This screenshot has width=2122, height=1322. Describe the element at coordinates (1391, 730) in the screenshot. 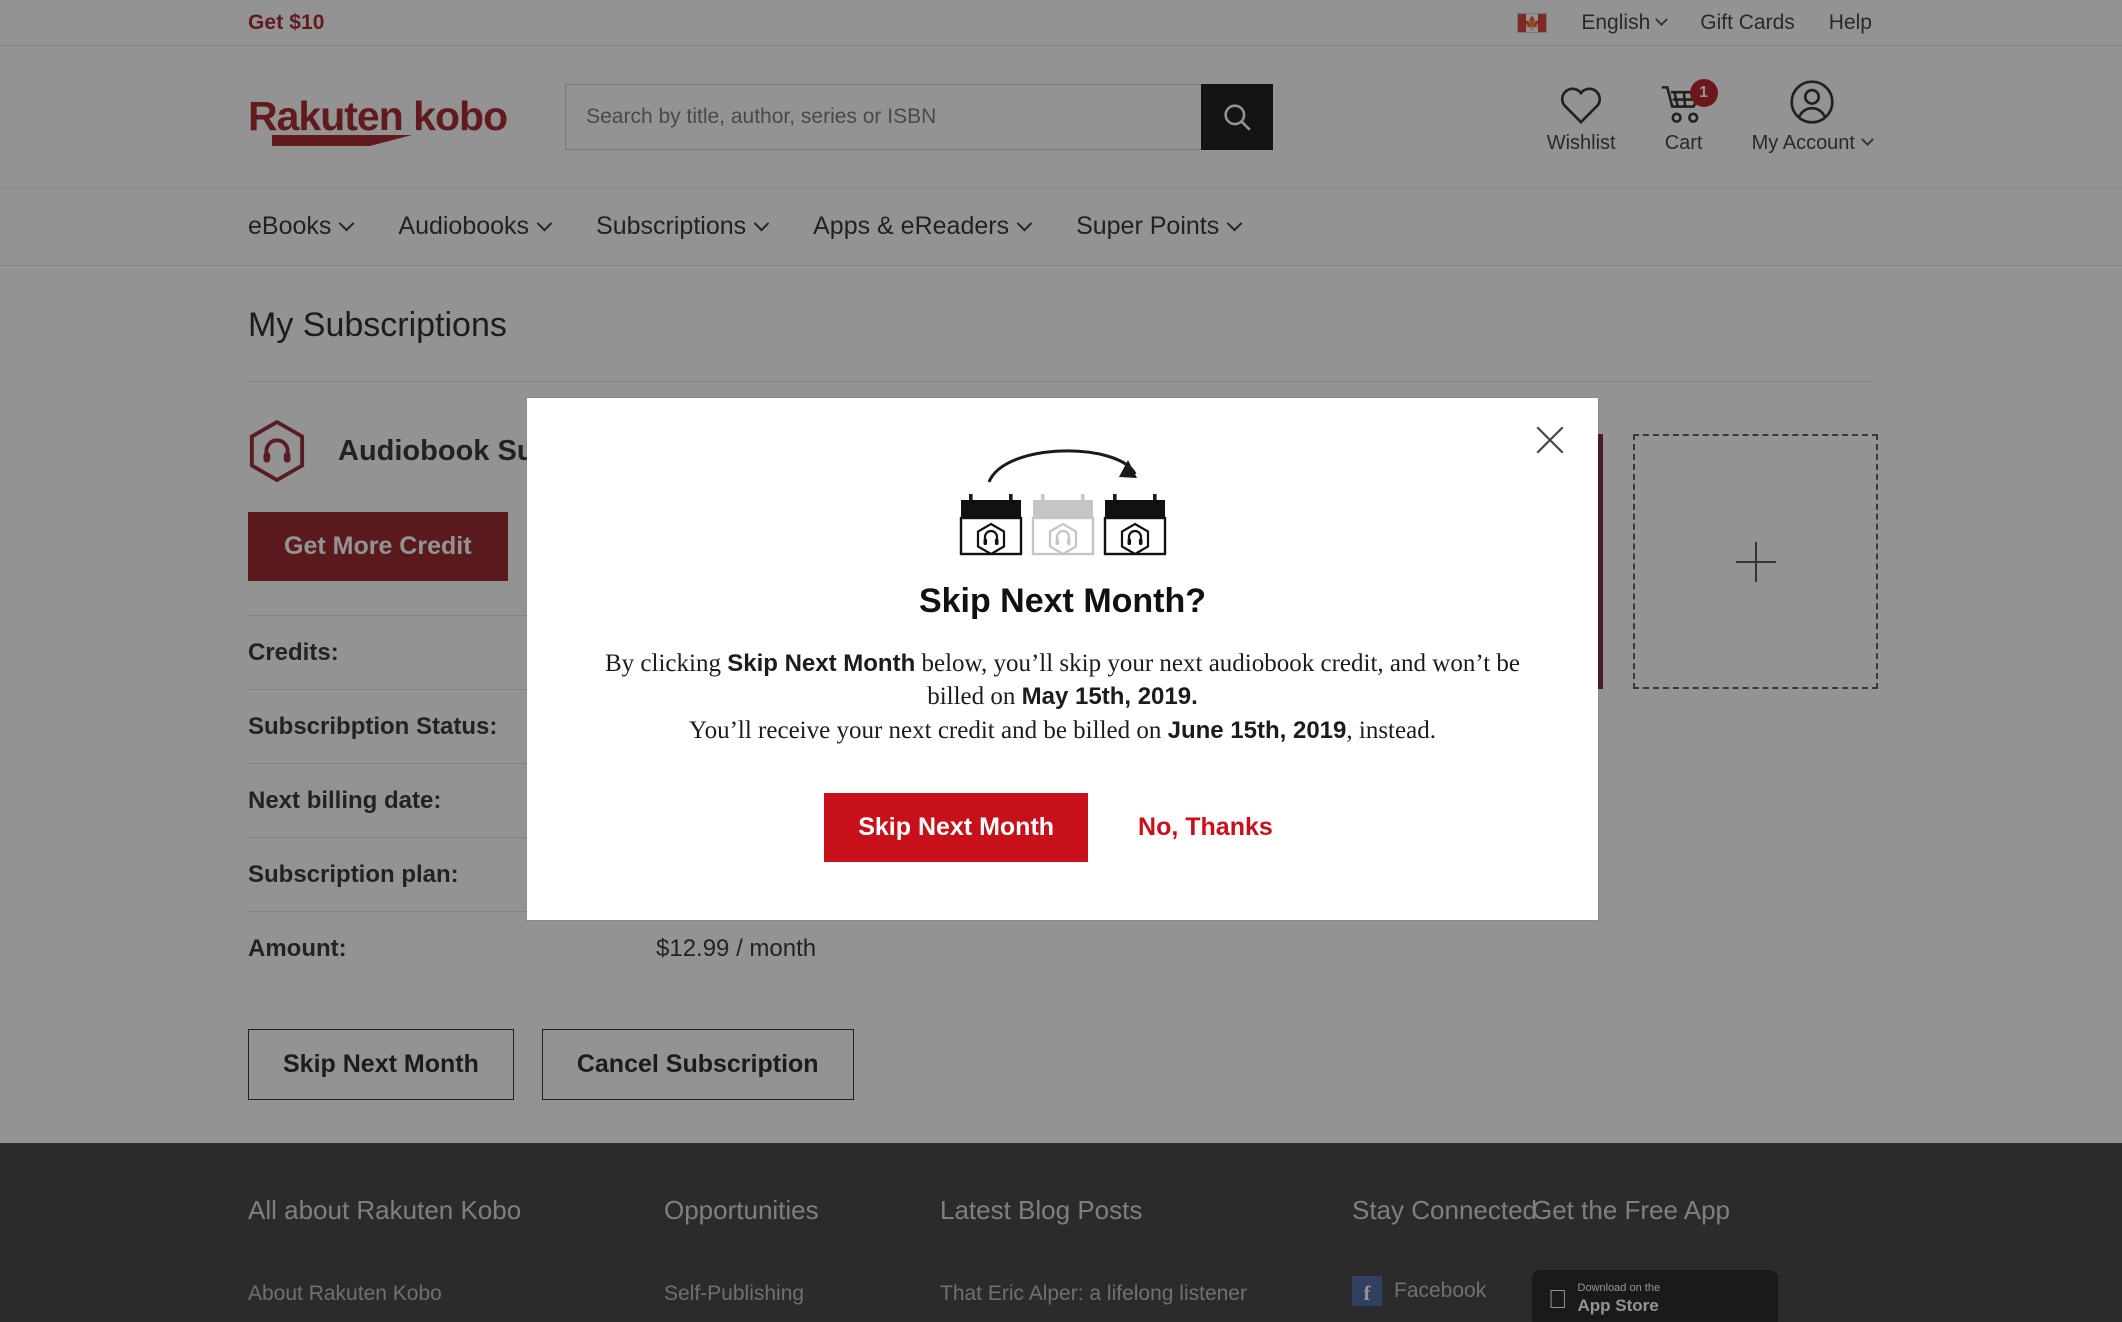

I see `modal-line2-c: , instead.` at that location.